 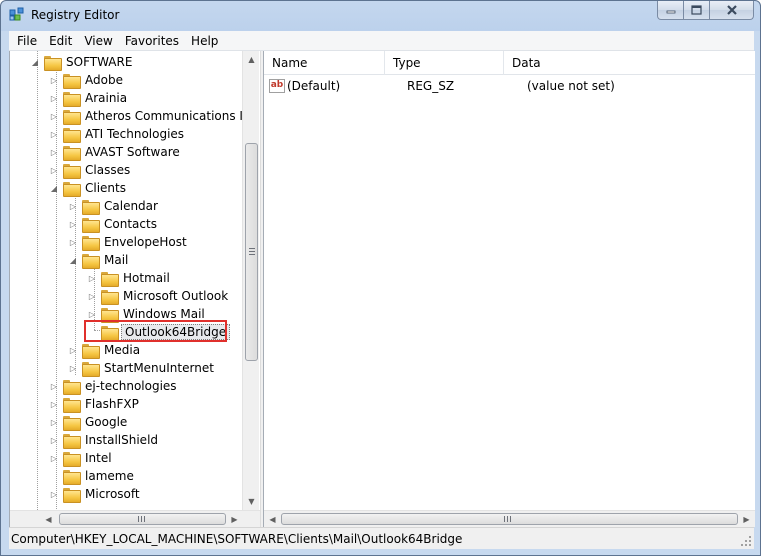 I want to click on menu-edit: Edit, so click(x=60, y=41).